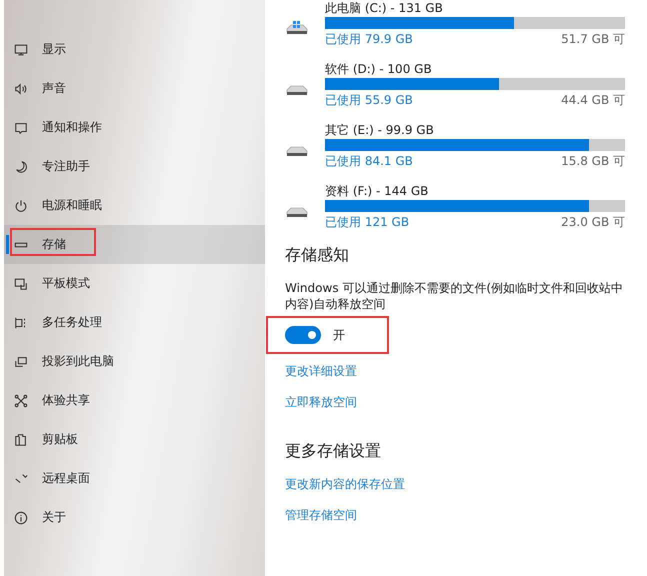 The width and height of the screenshot is (647, 576). What do you see at coordinates (593, 100) in the screenshot?
I see `free-space: 44.4 GB 可` at bounding box center [593, 100].